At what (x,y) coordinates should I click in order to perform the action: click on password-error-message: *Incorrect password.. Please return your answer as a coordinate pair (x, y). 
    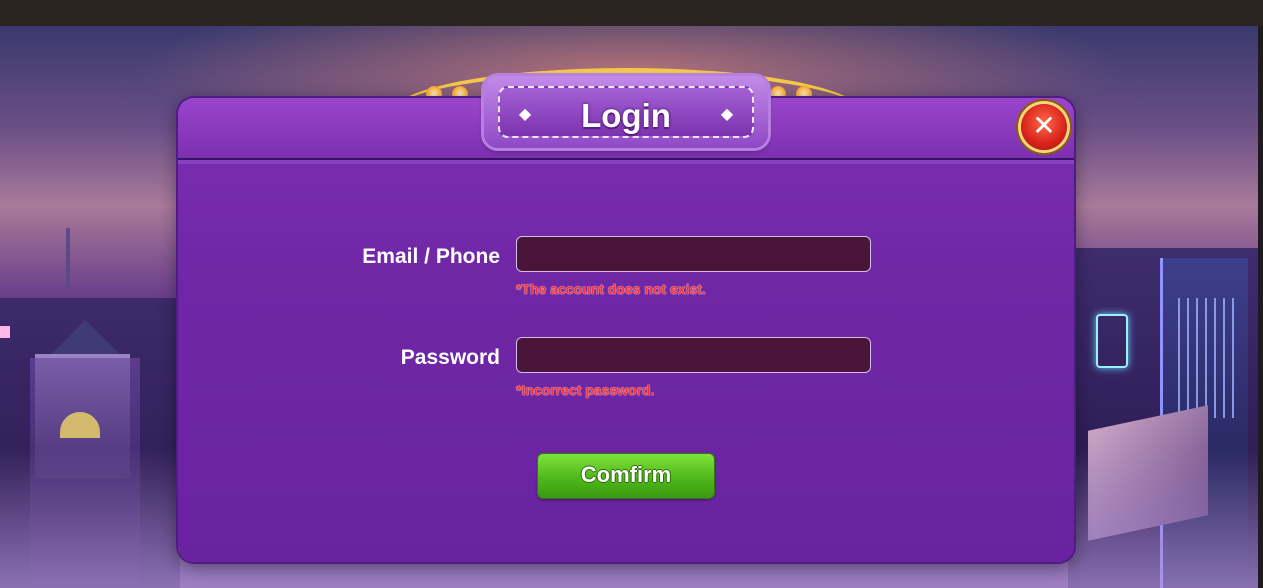
    Looking at the image, I should click on (585, 390).